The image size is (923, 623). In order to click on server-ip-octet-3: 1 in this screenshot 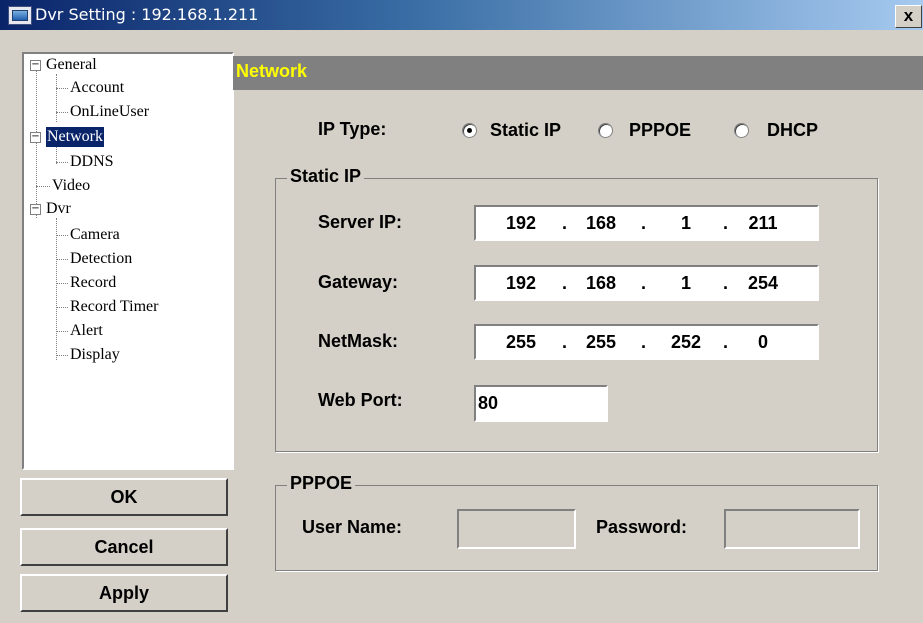, I will do `click(686, 223)`.